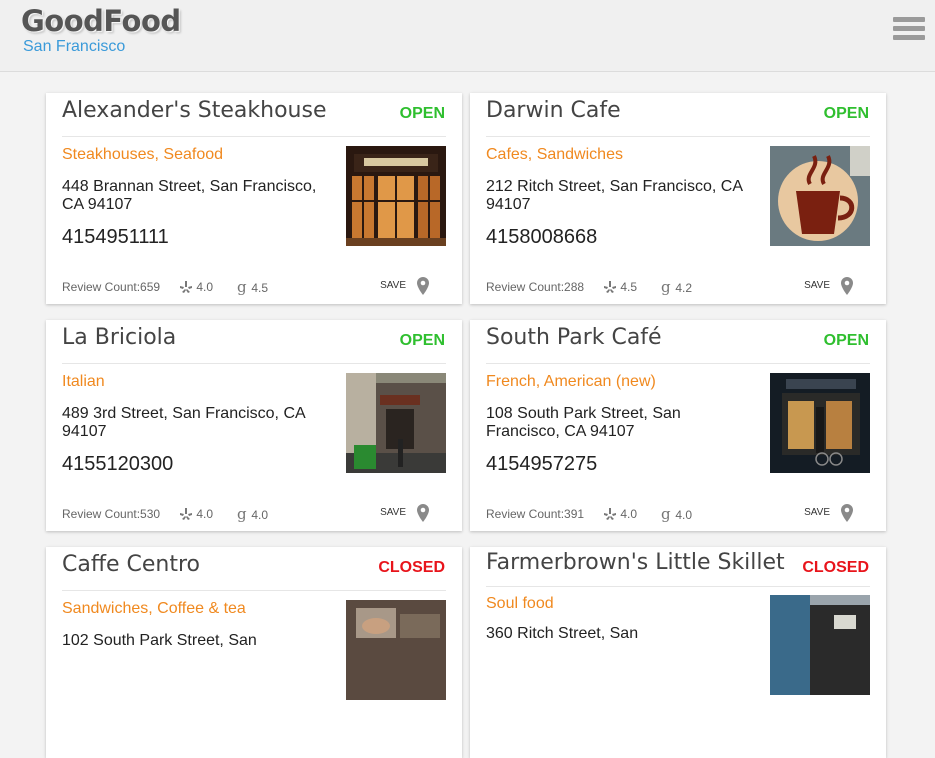 The height and width of the screenshot is (758, 935). What do you see at coordinates (541, 464) in the screenshot?
I see `restaurant-phone: 4154957275` at bounding box center [541, 464].